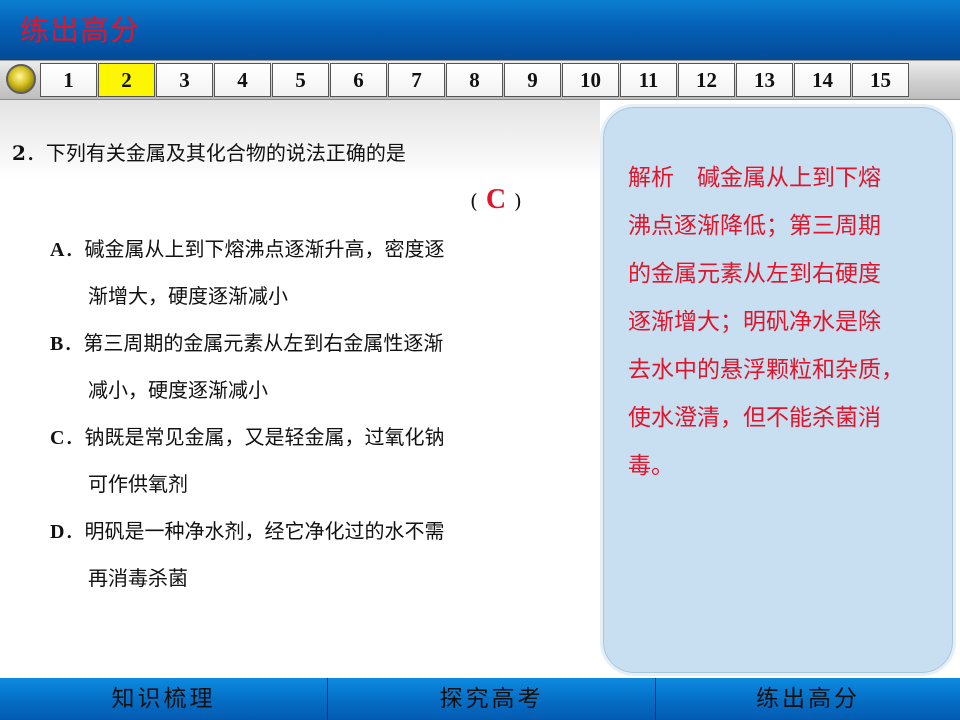 The height and width of the screenshot is (720, 960). What do you see at coordinates (300, 367) in the screenshot?
I see `option-b: B．第三周期的金属元素从左到右金属性逐渐 减小，硬度逐渐减小` at bounding box center [300, 367].